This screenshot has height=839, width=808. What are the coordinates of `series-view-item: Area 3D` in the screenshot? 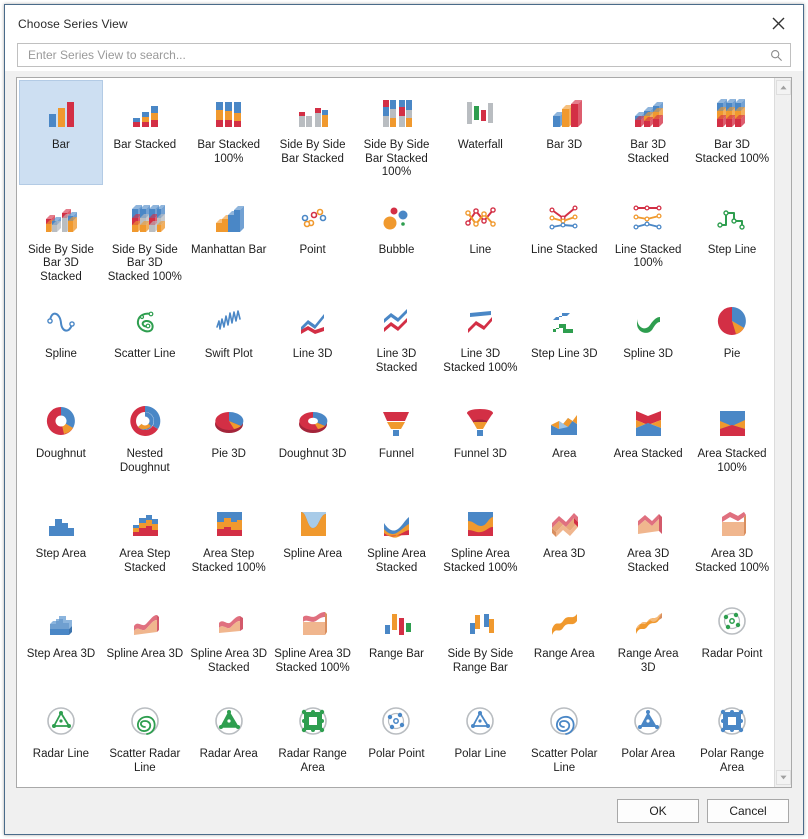 It's located at (564, 539).